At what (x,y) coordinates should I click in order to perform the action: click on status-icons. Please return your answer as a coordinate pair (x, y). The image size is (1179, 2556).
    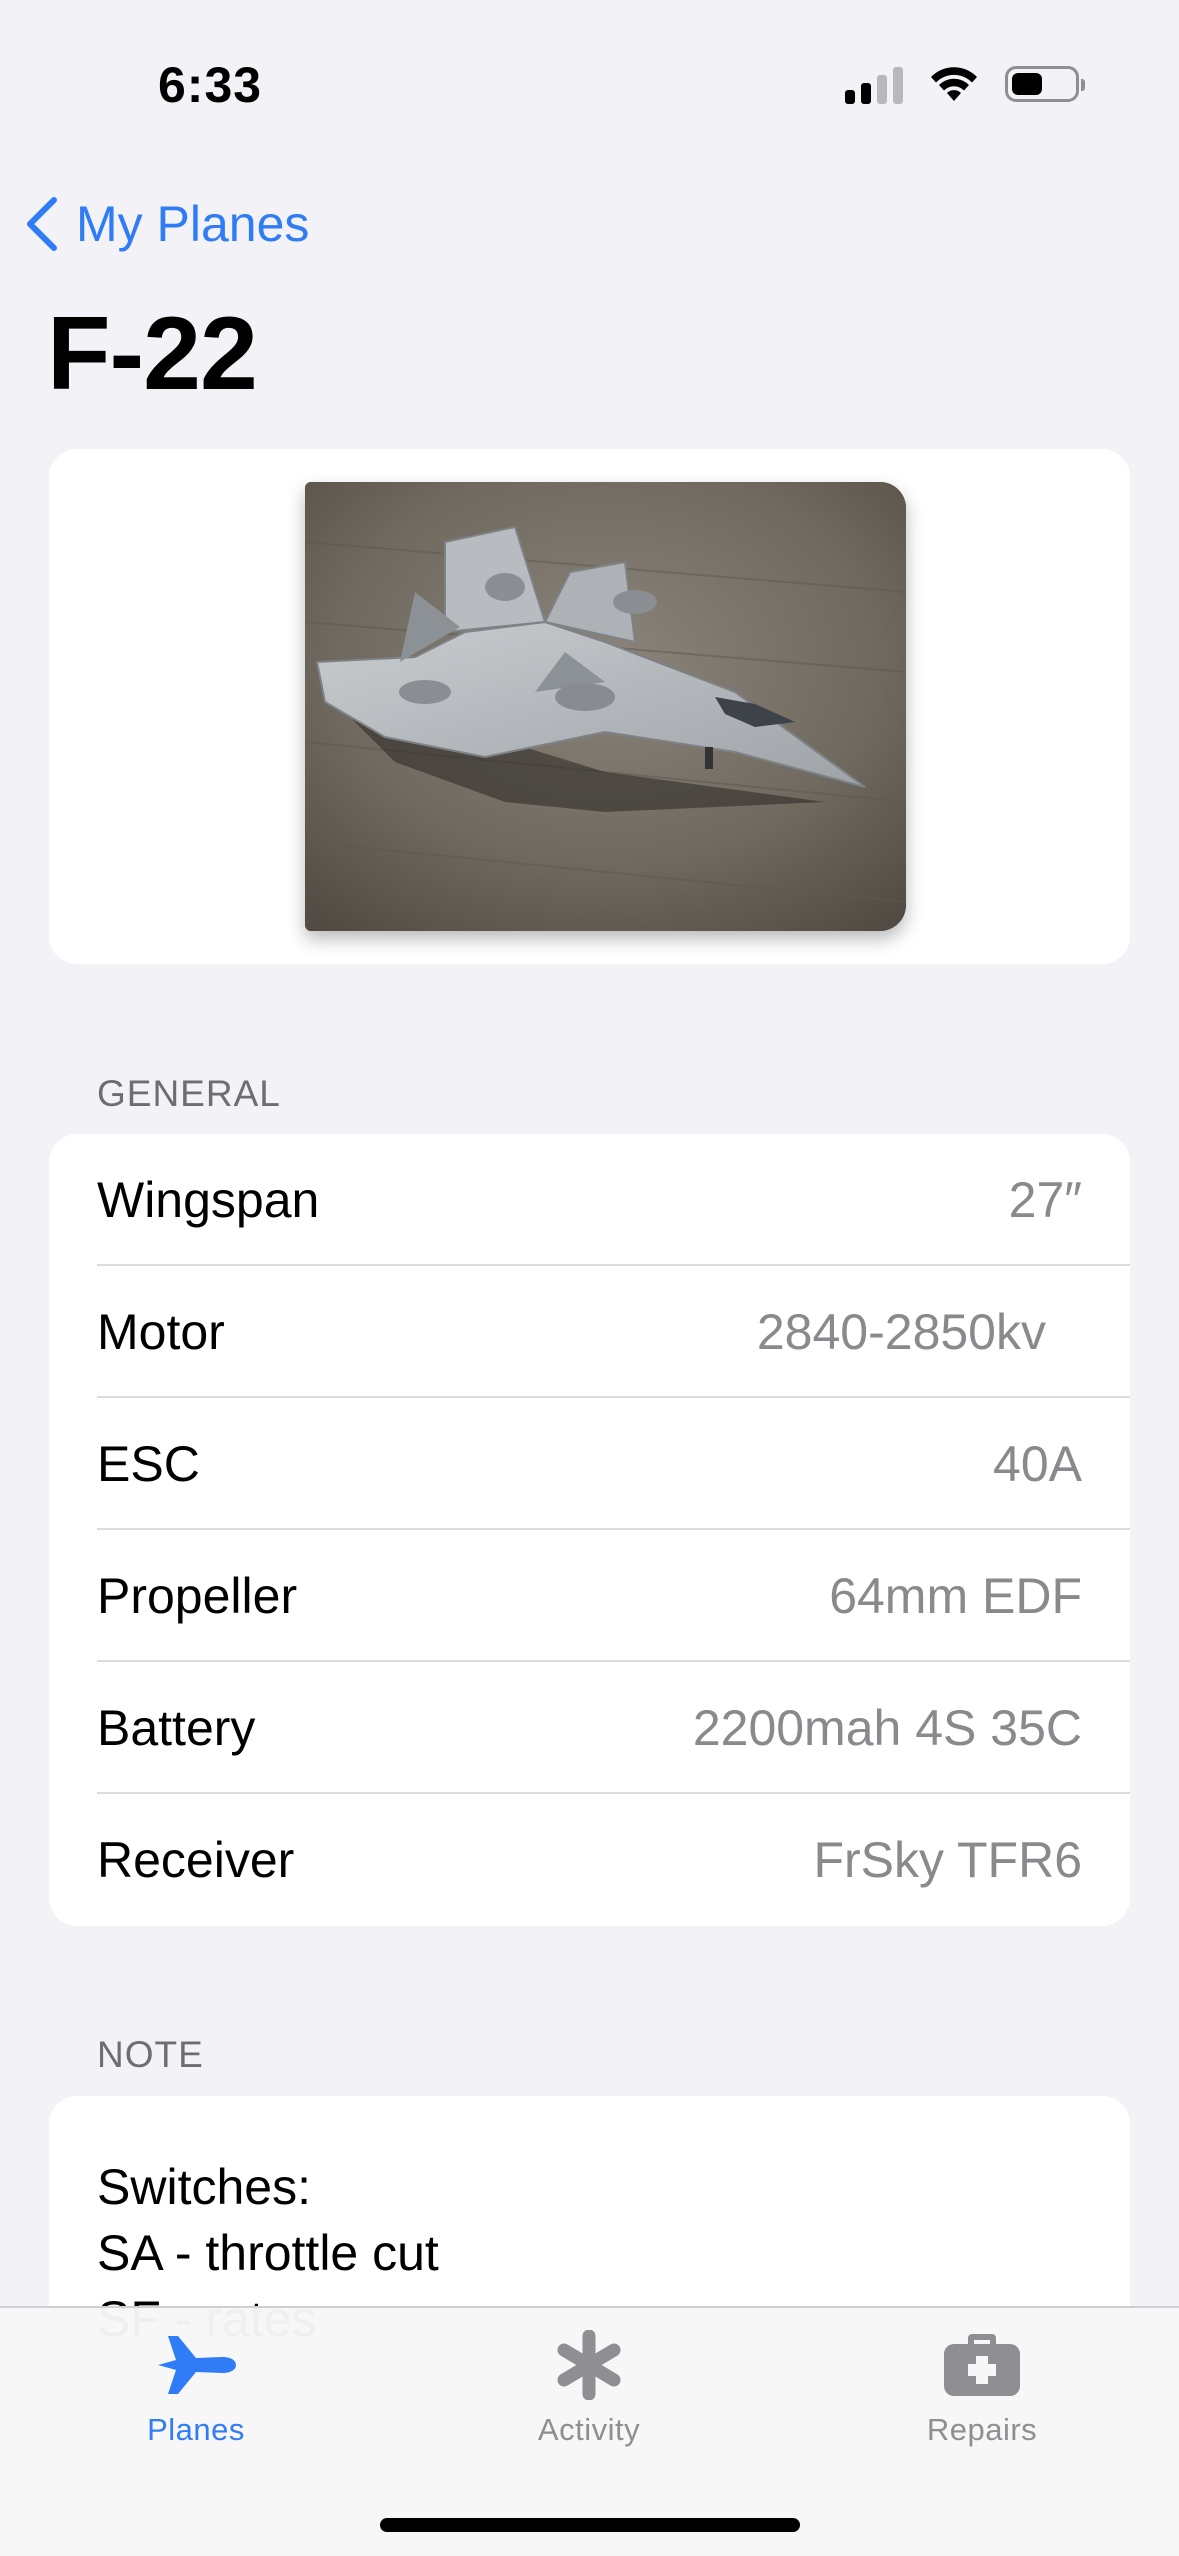
    Looking at the image, I should click on (965, 84).